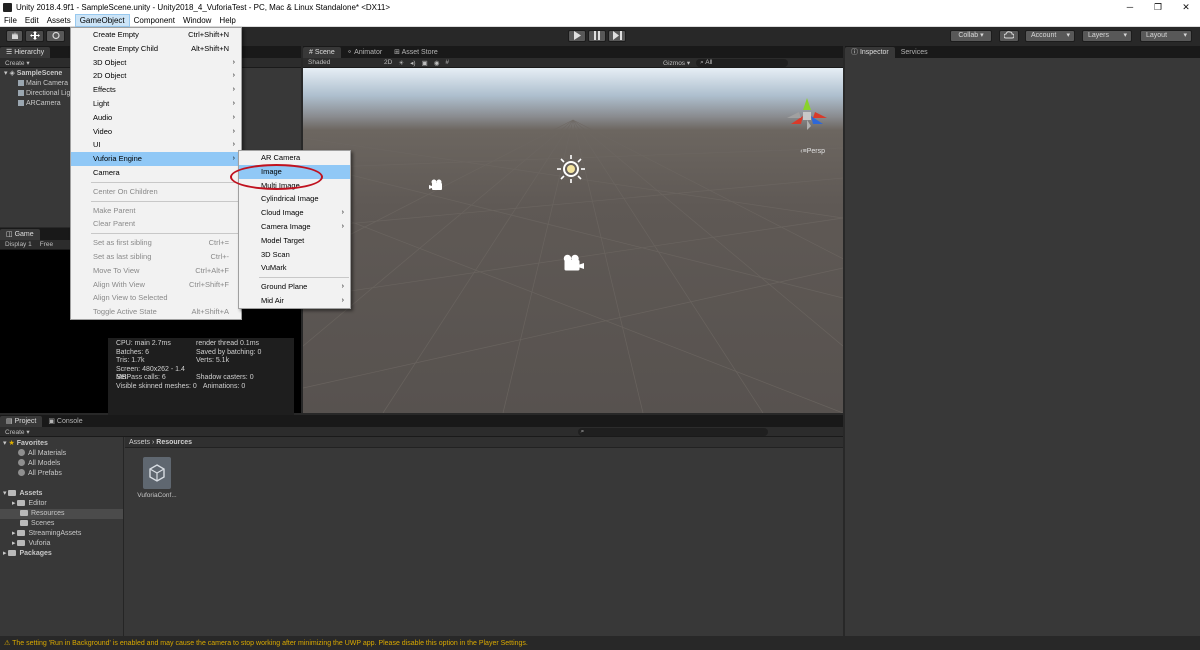 The image size is (1200, 650). What do you see at coordinates (61, 544) in the screenshot?
I see `folder-item: ▸ Vuforia` at bounding box center [61, 544].